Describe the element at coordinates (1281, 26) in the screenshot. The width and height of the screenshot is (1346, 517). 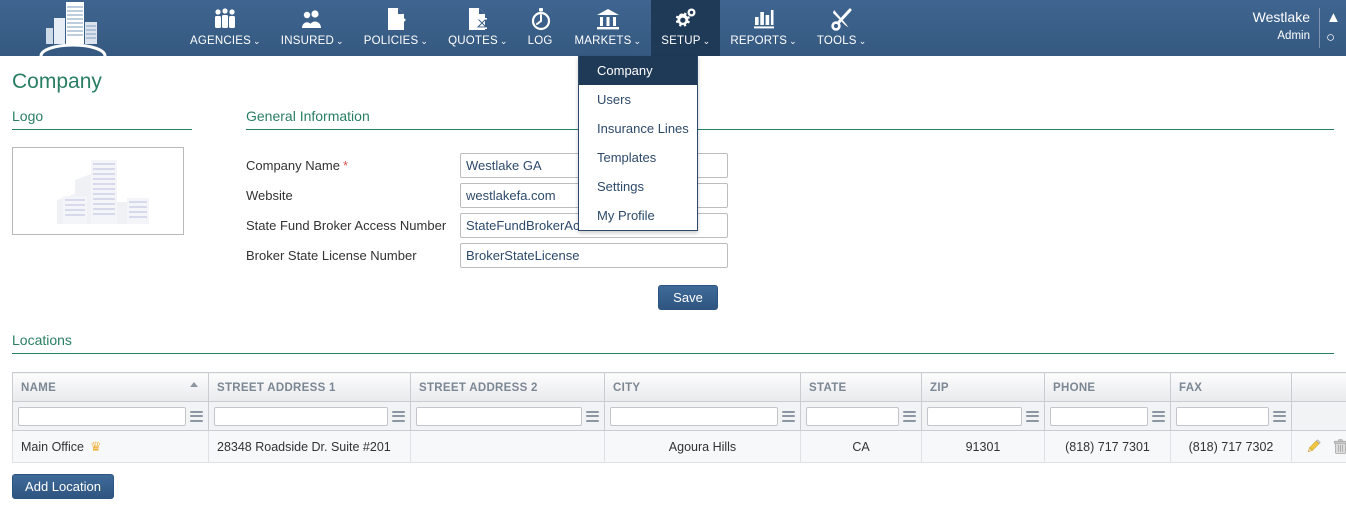
I see `user-account-info: Westlake Admin` at that location.